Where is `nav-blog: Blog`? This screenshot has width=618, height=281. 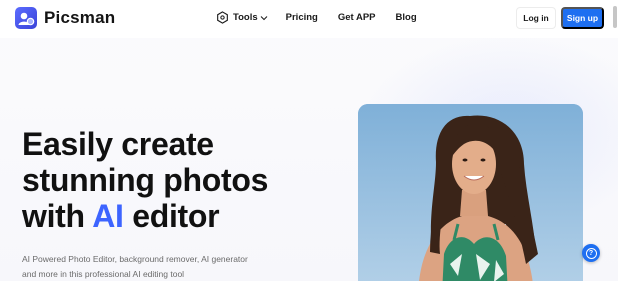
nav-blog: Blog is located at coordinates (406, 17).